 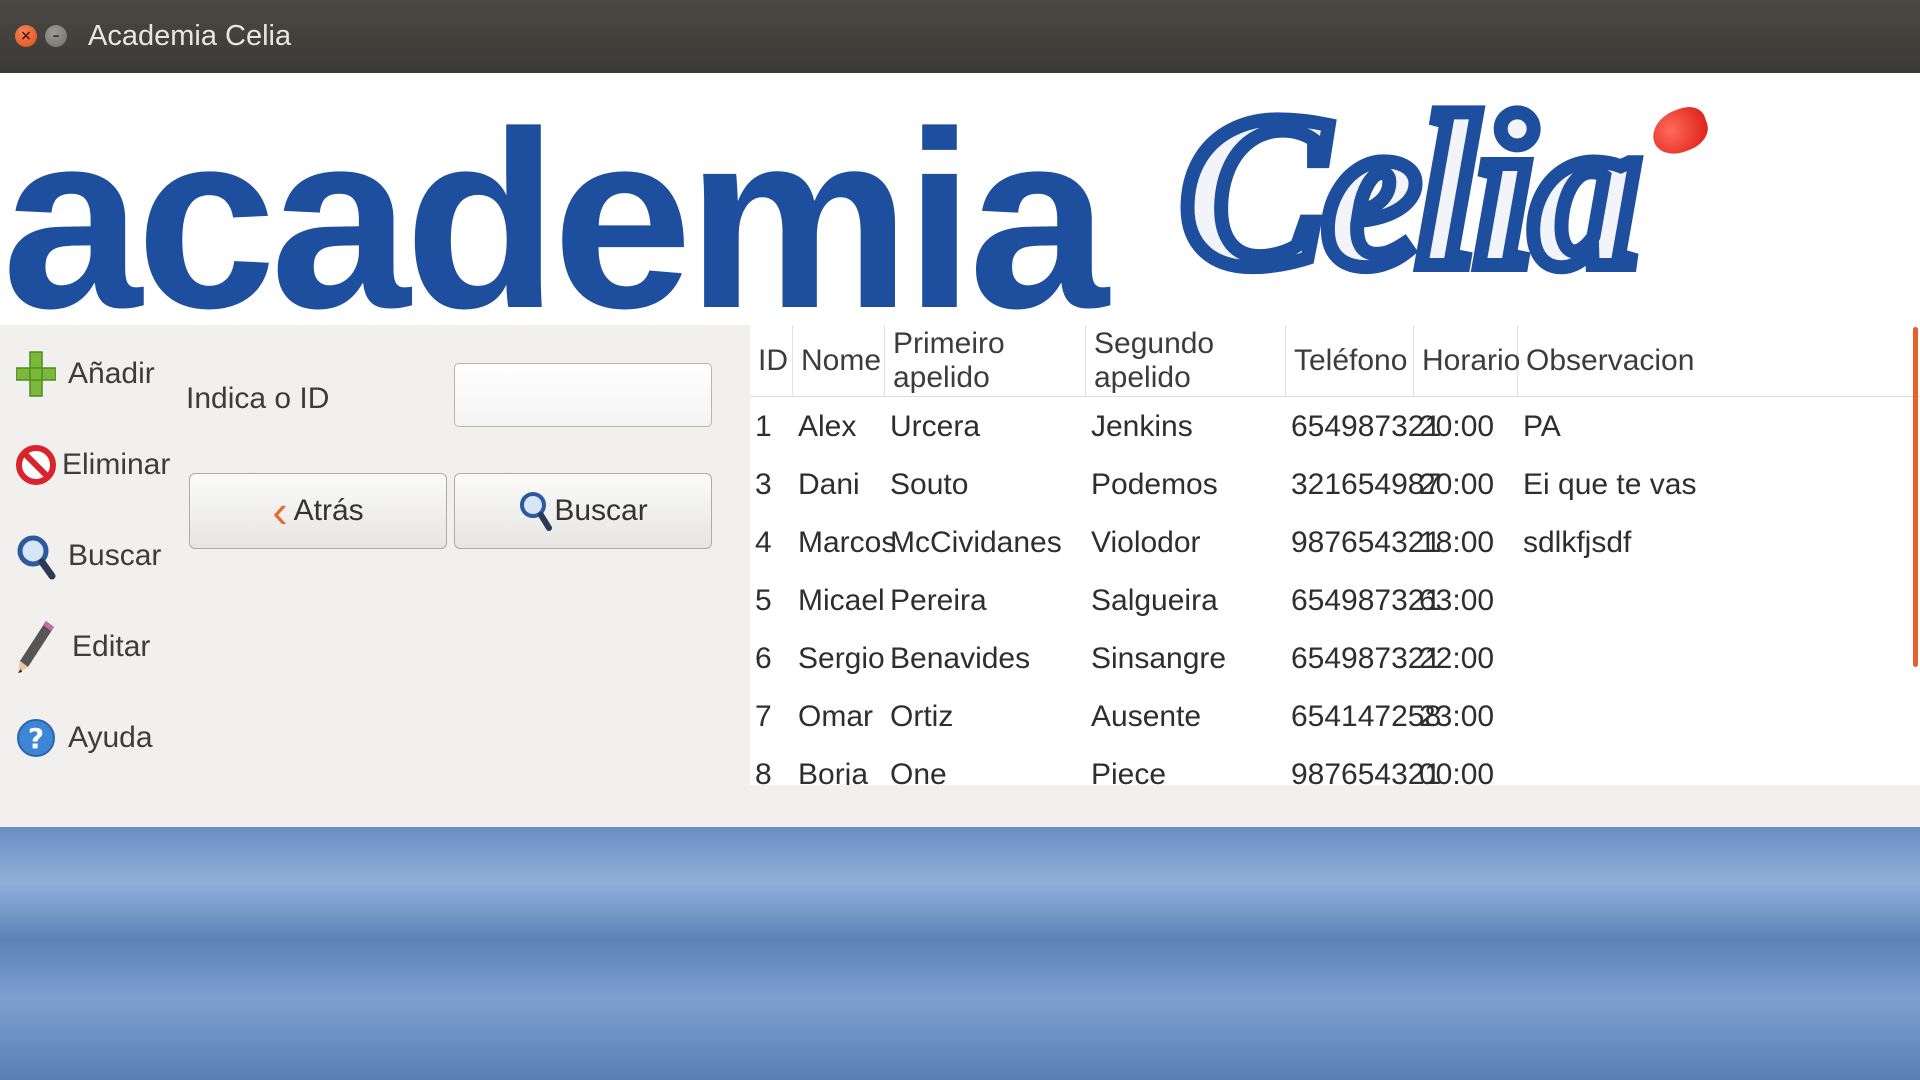 I want to click on cell-observacion: PA, so click(x=1542, y=426).